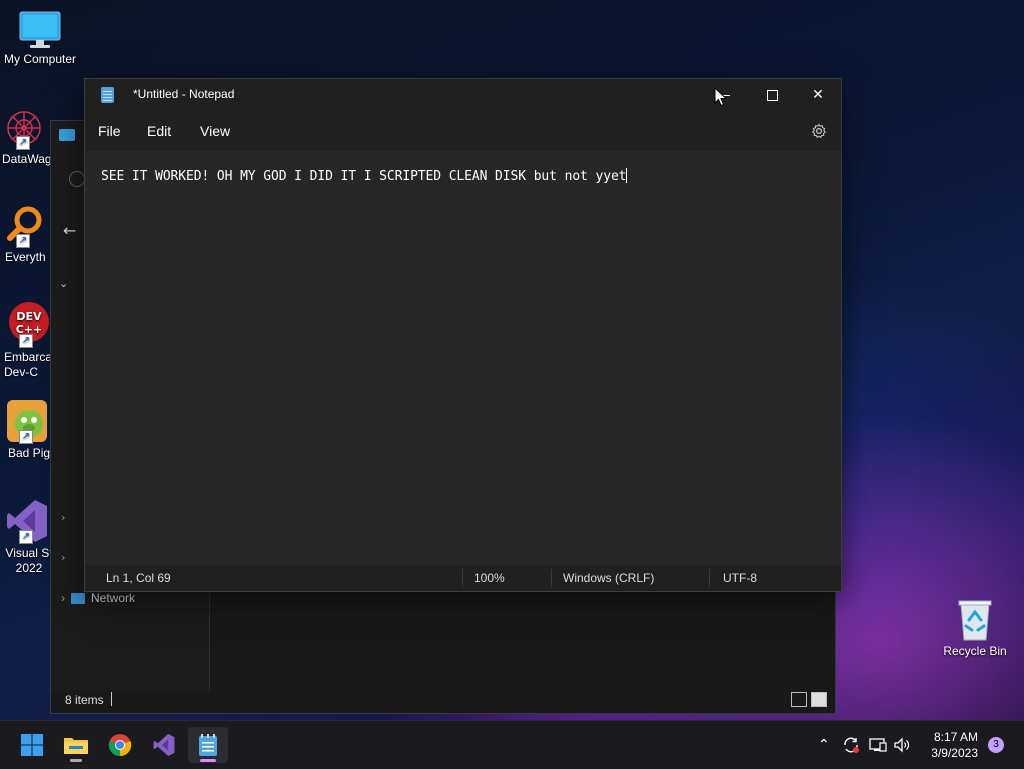 Image resolution: width=1024 pixels, height=769 pixels. Describe the element at coordinates (463, 131) in the screenshot. I see `menu-bar: File Edit View` at that location.